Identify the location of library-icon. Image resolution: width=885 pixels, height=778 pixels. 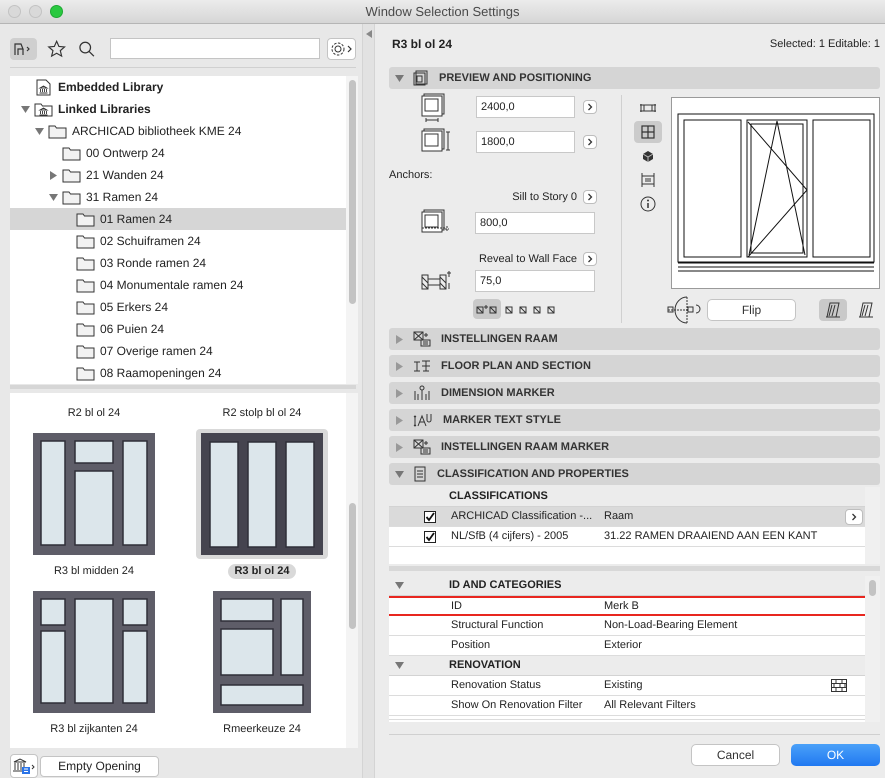
(43, 87).